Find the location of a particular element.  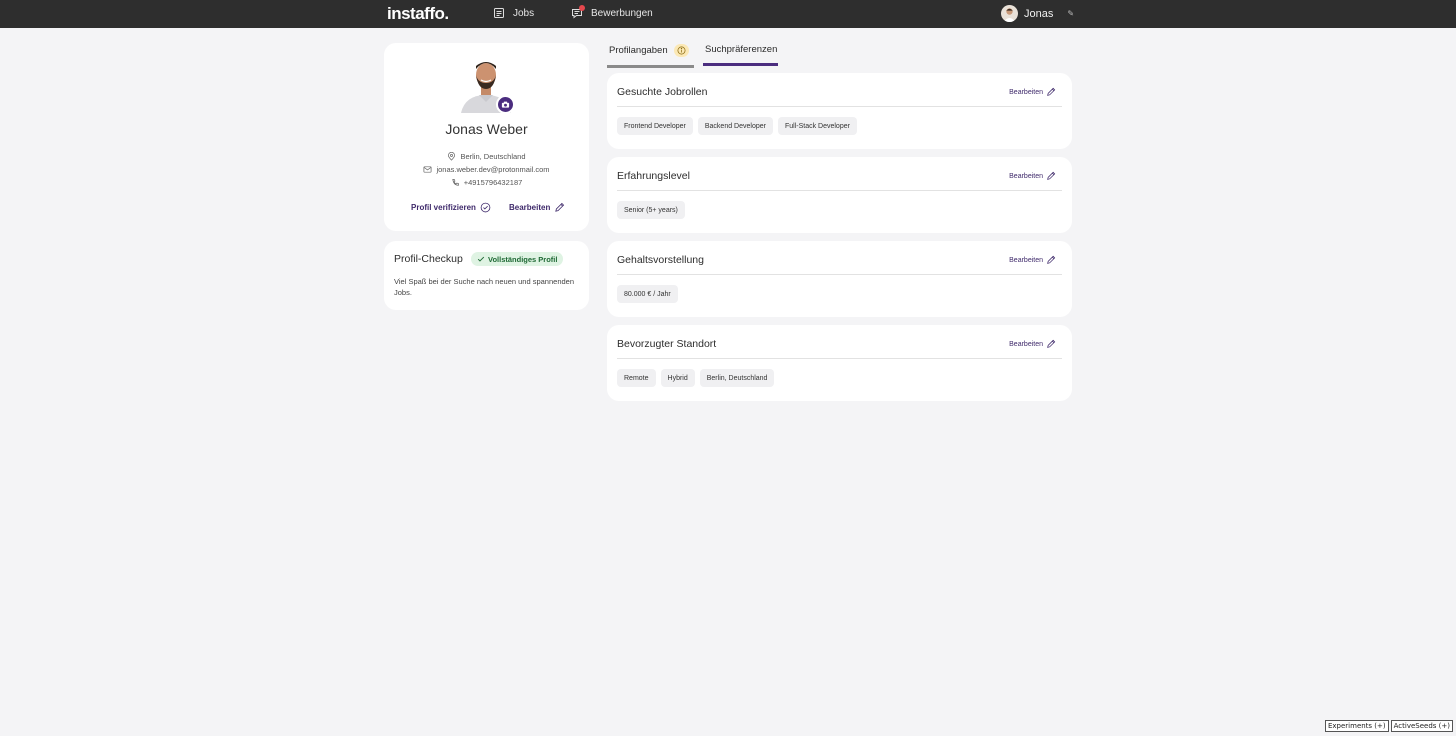

status-badge: Vollständiges Profil is located at coordinates (517, 259).